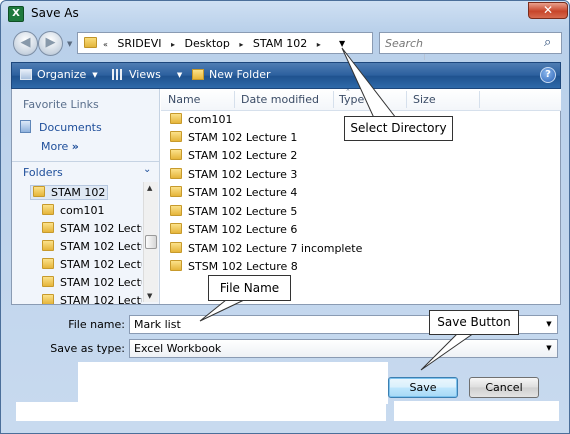 This screenshot has width=570, height=434. I want to click on more-label: More, so click(55, 146).